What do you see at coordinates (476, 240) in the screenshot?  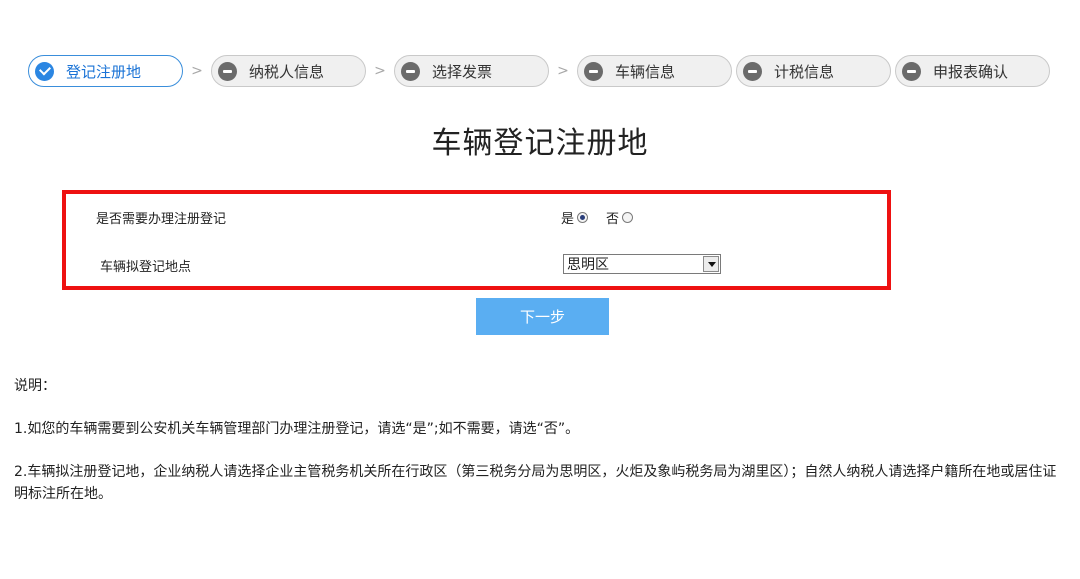 I see `registration-form: 是否需要办理注册登记 是 否 车辆拟登记地点 思明区` at bounding box center [476, 240].